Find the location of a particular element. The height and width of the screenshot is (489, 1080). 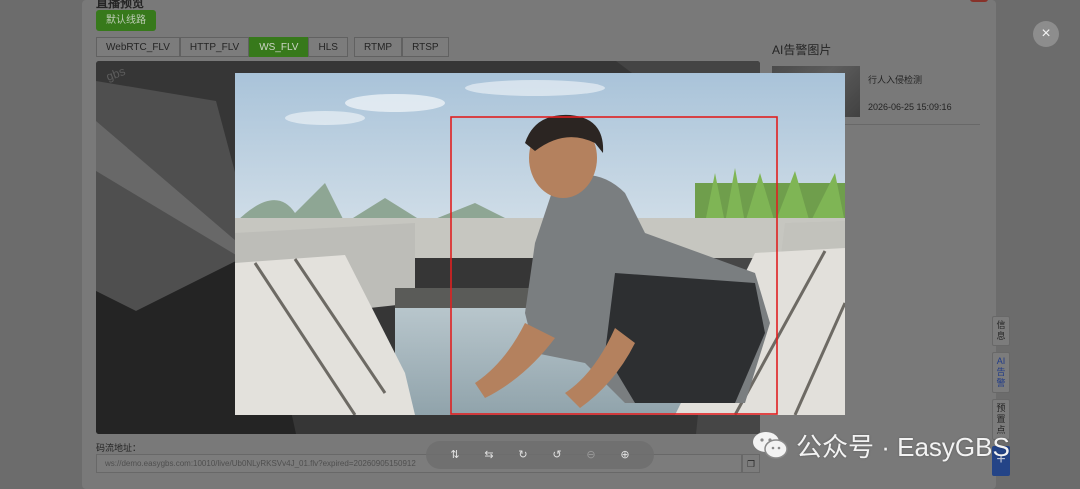

zoom-out-icon: ⊖ is located at coordinates (591, 455).